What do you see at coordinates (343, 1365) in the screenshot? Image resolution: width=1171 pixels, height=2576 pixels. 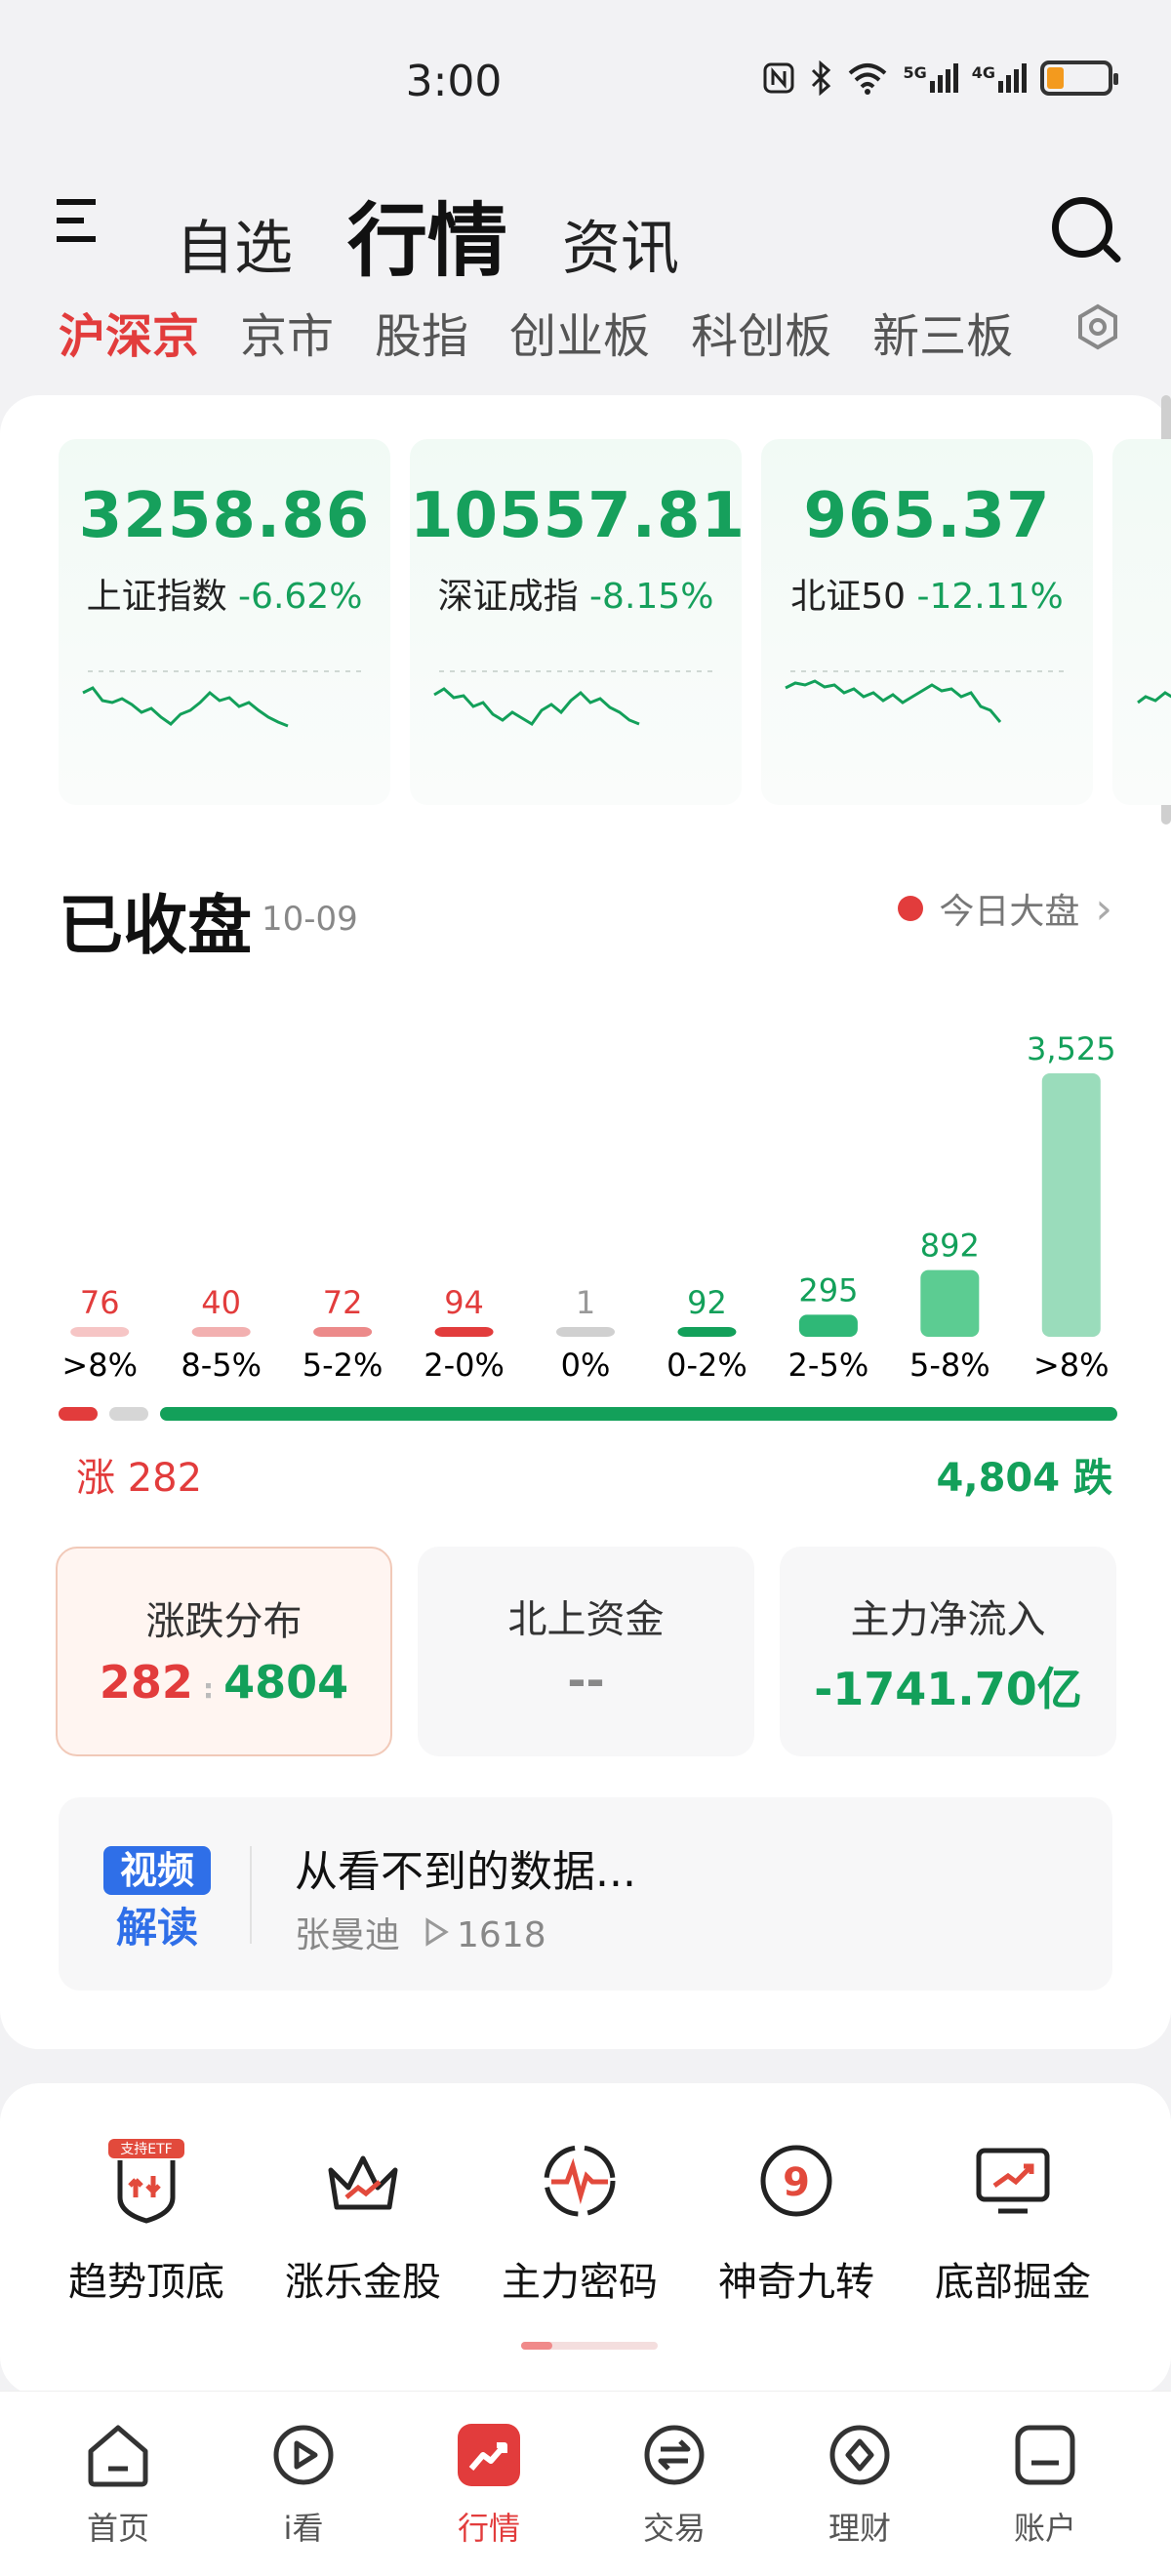 I see `bar-category-2: 5-2%` at bounding box center [343, 1365].